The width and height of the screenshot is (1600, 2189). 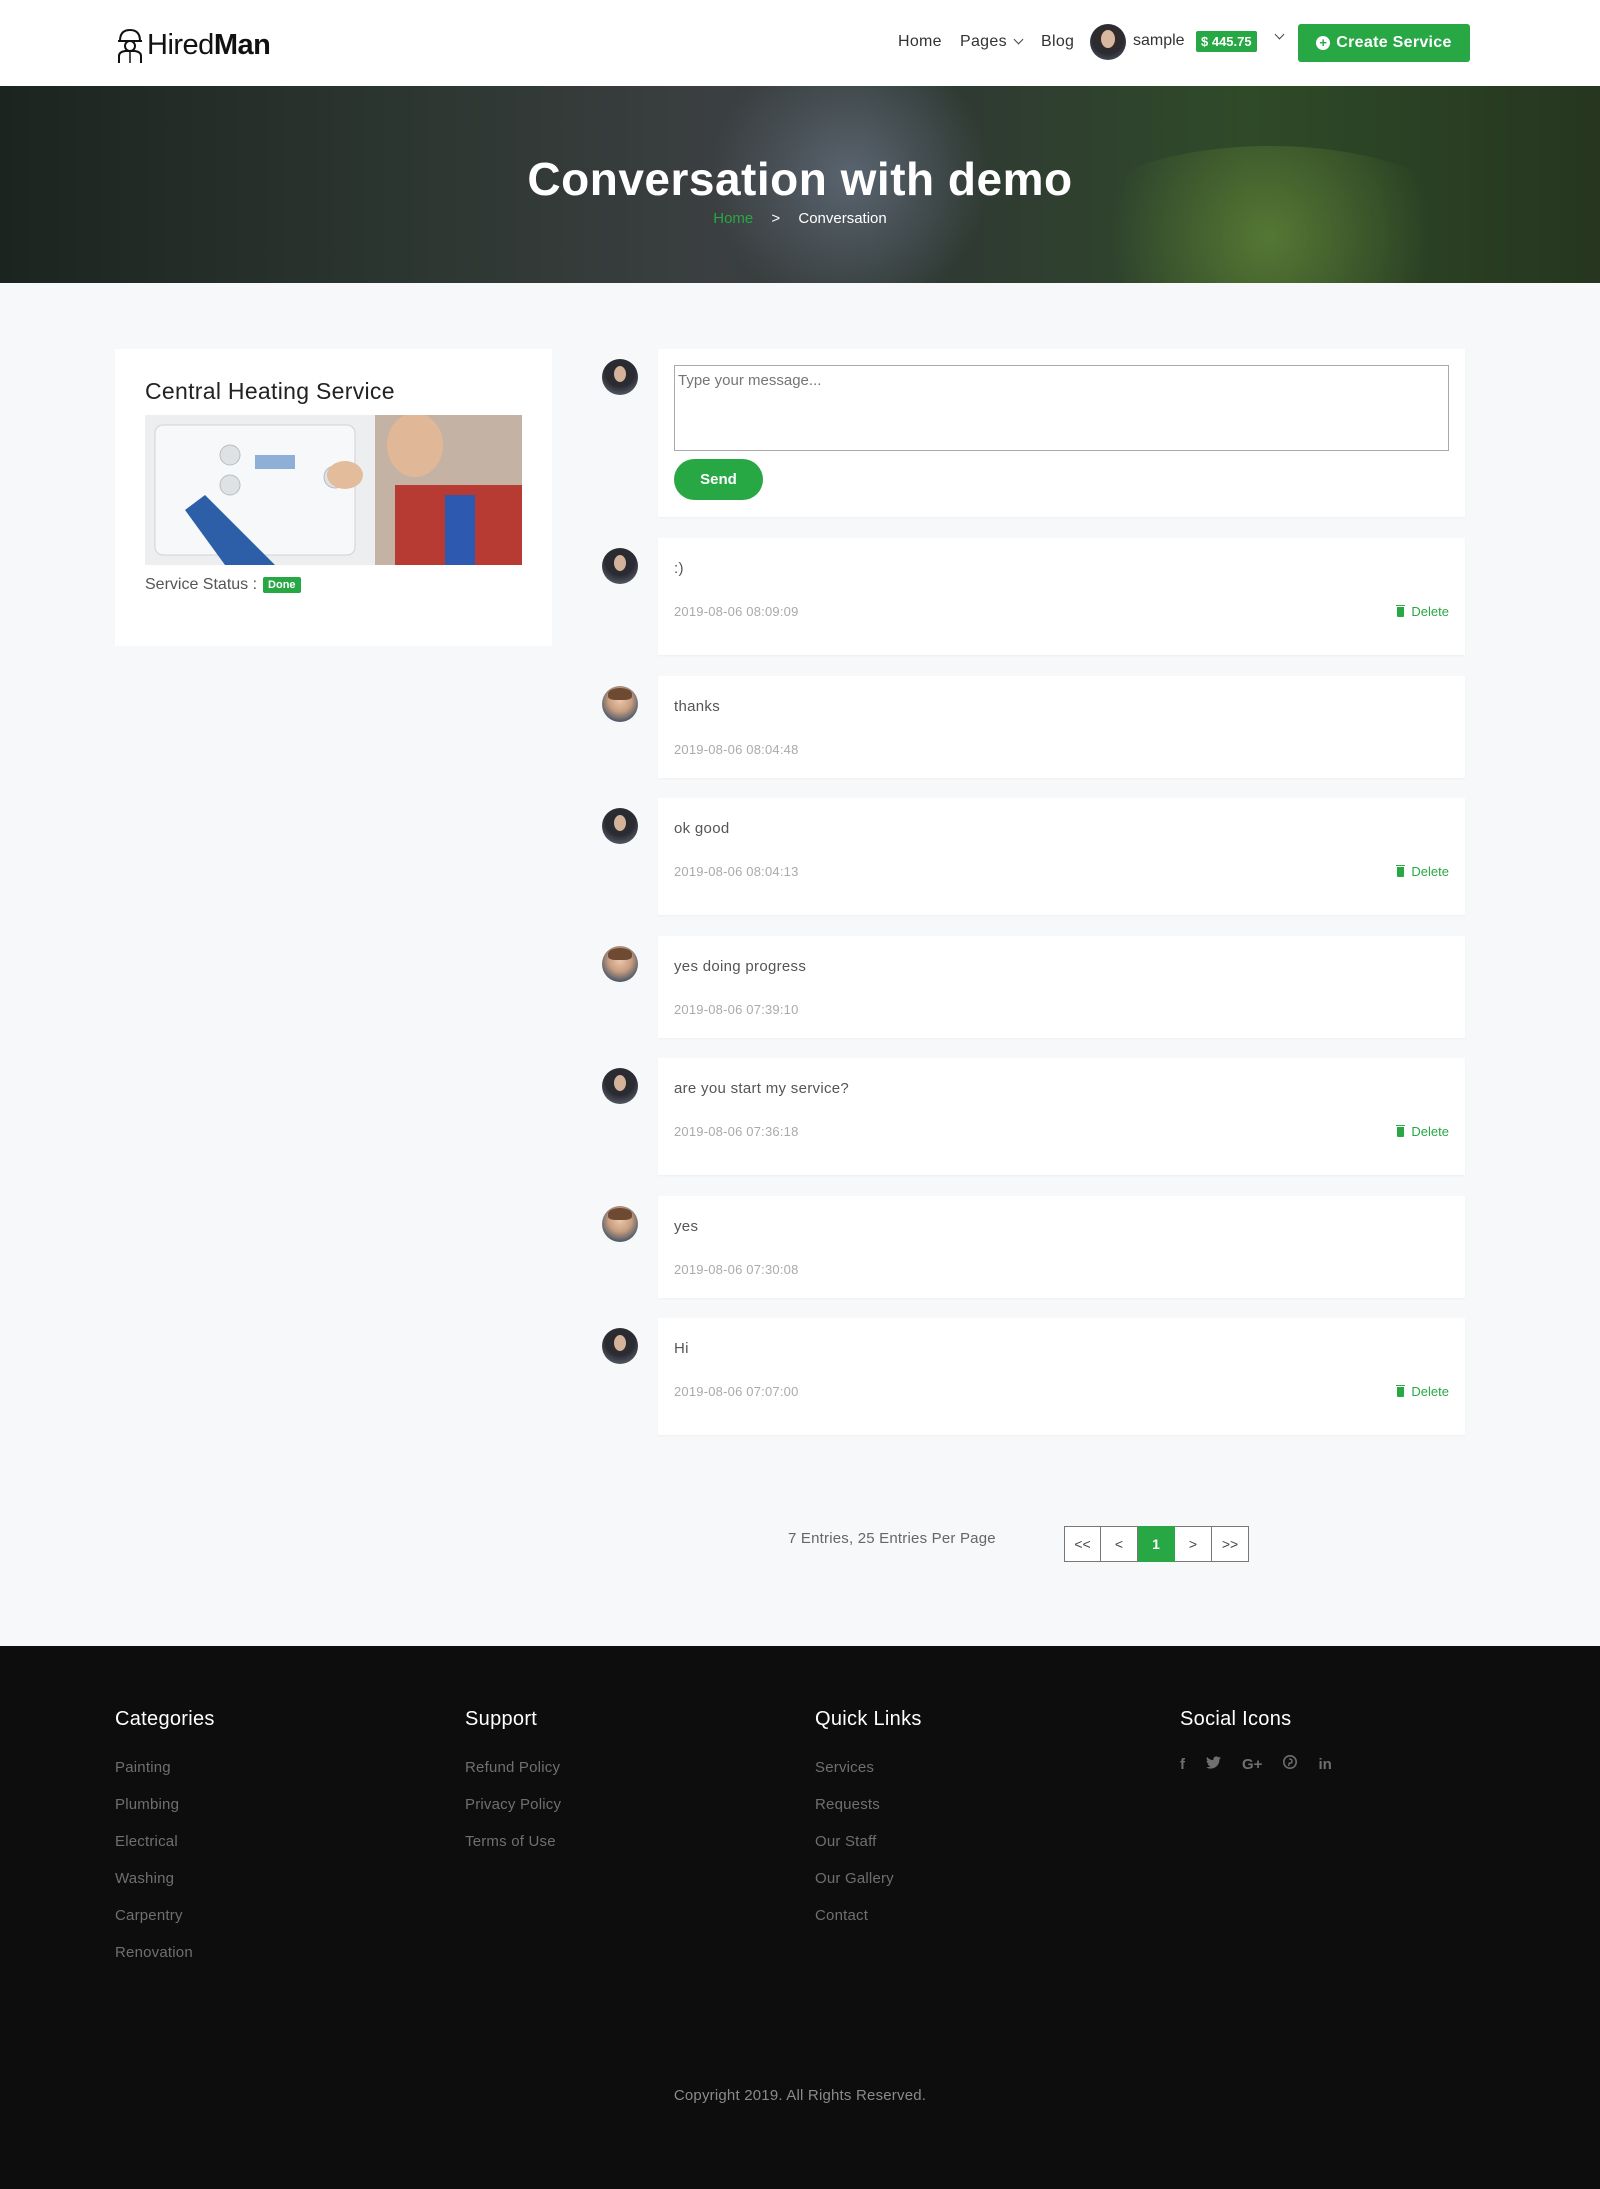 What do you see at coordinates (1252, 1764) in the screenshot?
I see `google-plus-icon: G+` at bounding box center [1252, 1764].